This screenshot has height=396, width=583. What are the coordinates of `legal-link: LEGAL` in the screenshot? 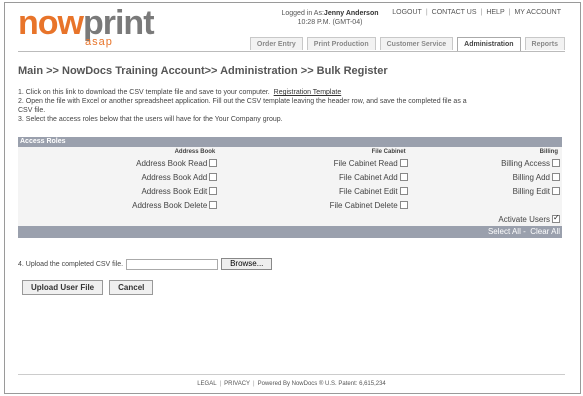 It's located at (206, 384).